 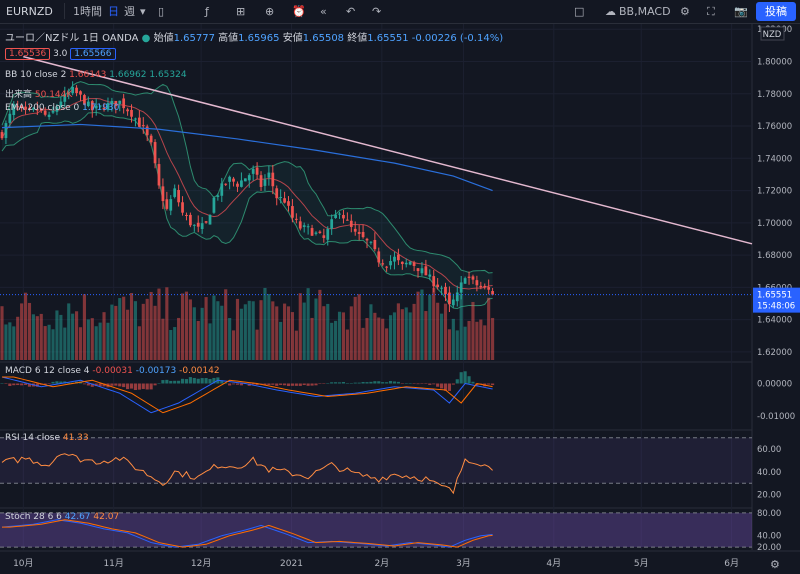 What do you see at coordinates (64, 11) in the screenshot?
I see `toolbar-divider` at bounding box center [64, 11].